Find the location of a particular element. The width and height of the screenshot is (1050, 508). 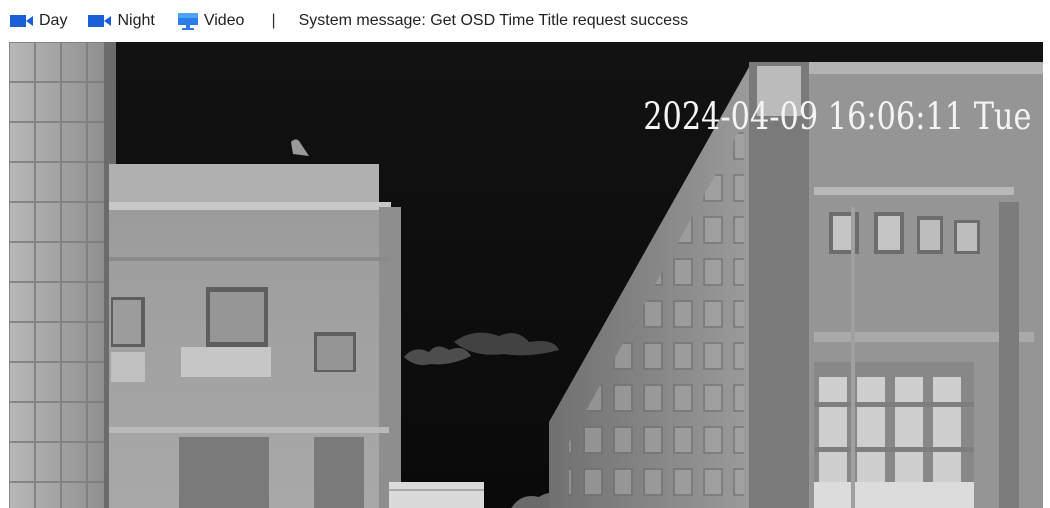

osd-timestamp: 2024-04-09 16:06:11 Tue is located at coordinates (836, 116).